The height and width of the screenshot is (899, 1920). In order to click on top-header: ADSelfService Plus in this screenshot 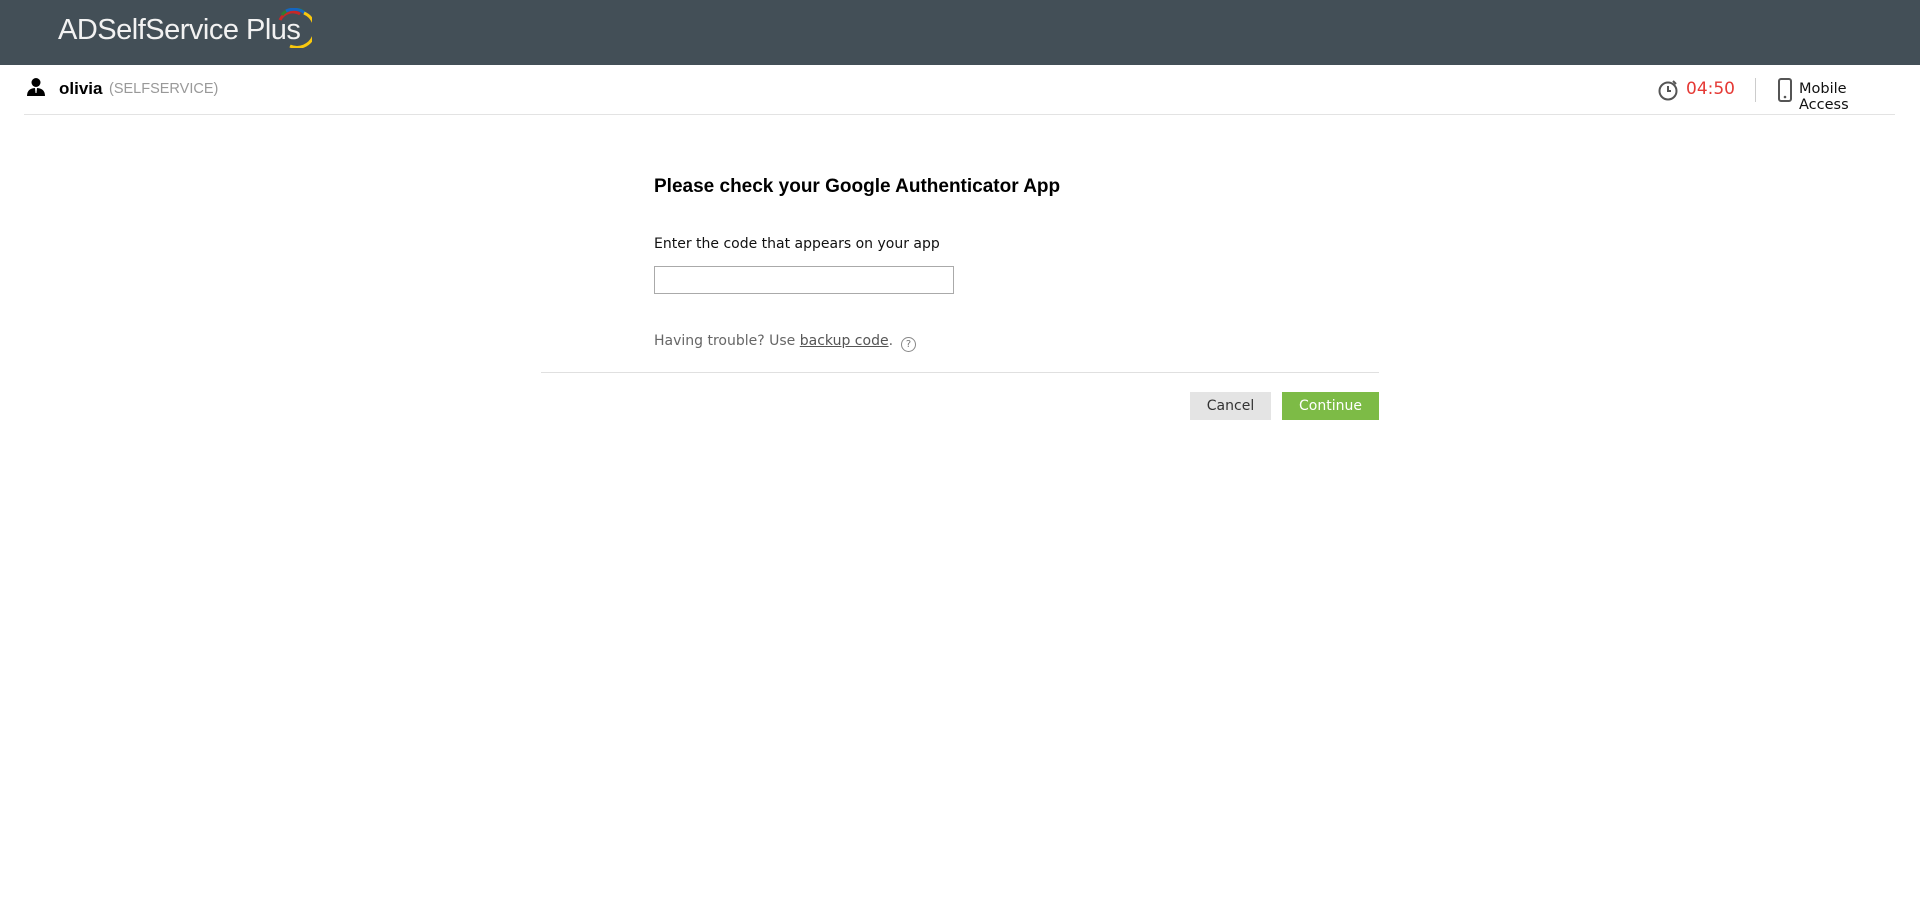, I will do `click(960, 32)`.